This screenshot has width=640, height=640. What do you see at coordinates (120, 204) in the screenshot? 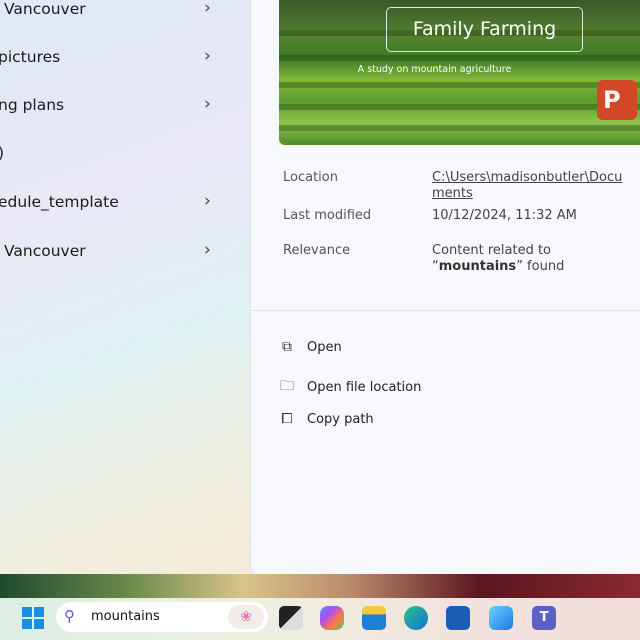
I see `result-item: edule_template ›` at bounding box center [120, 204].